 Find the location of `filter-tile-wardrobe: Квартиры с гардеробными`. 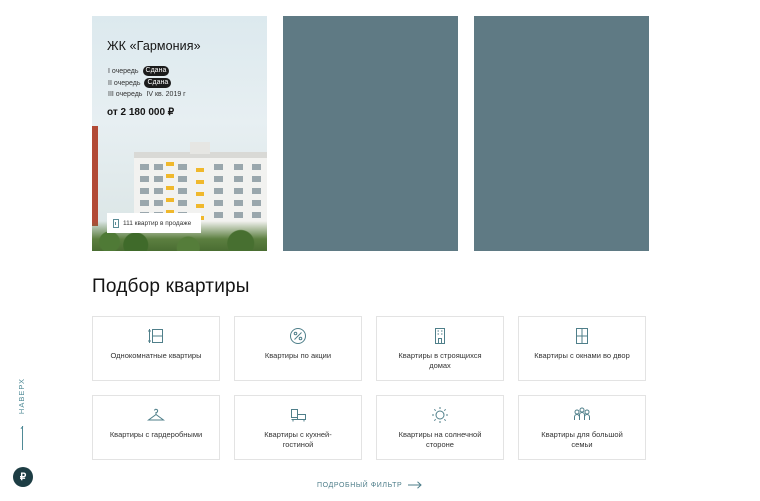

filter-tile-wardrobe: Квартиры с гардеробными is located at coordinates (156, 427).